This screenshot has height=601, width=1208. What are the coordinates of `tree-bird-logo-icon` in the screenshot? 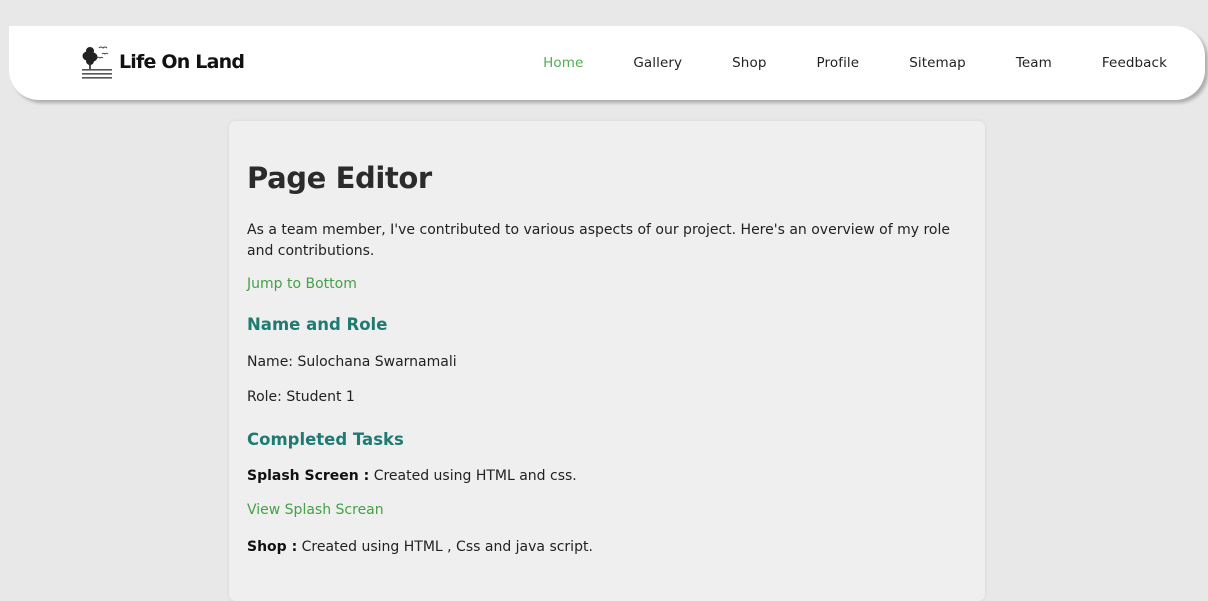 It's located at (97, 62).